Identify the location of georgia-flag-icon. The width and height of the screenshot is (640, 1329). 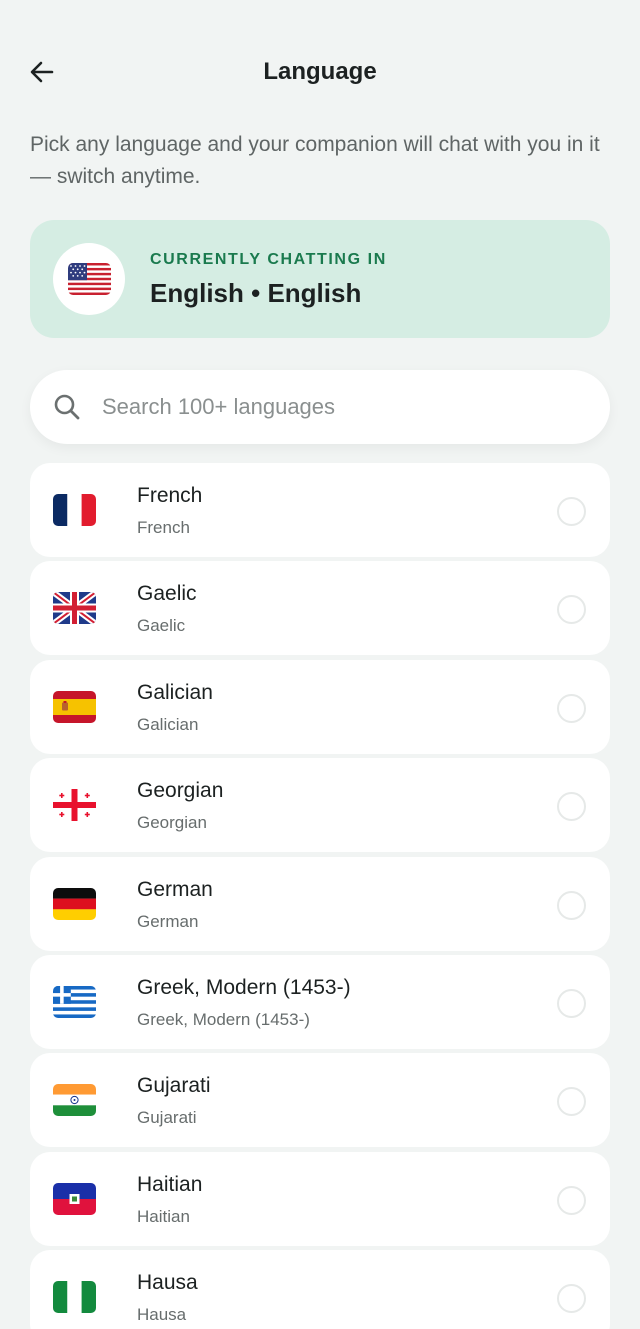
(74, 805).